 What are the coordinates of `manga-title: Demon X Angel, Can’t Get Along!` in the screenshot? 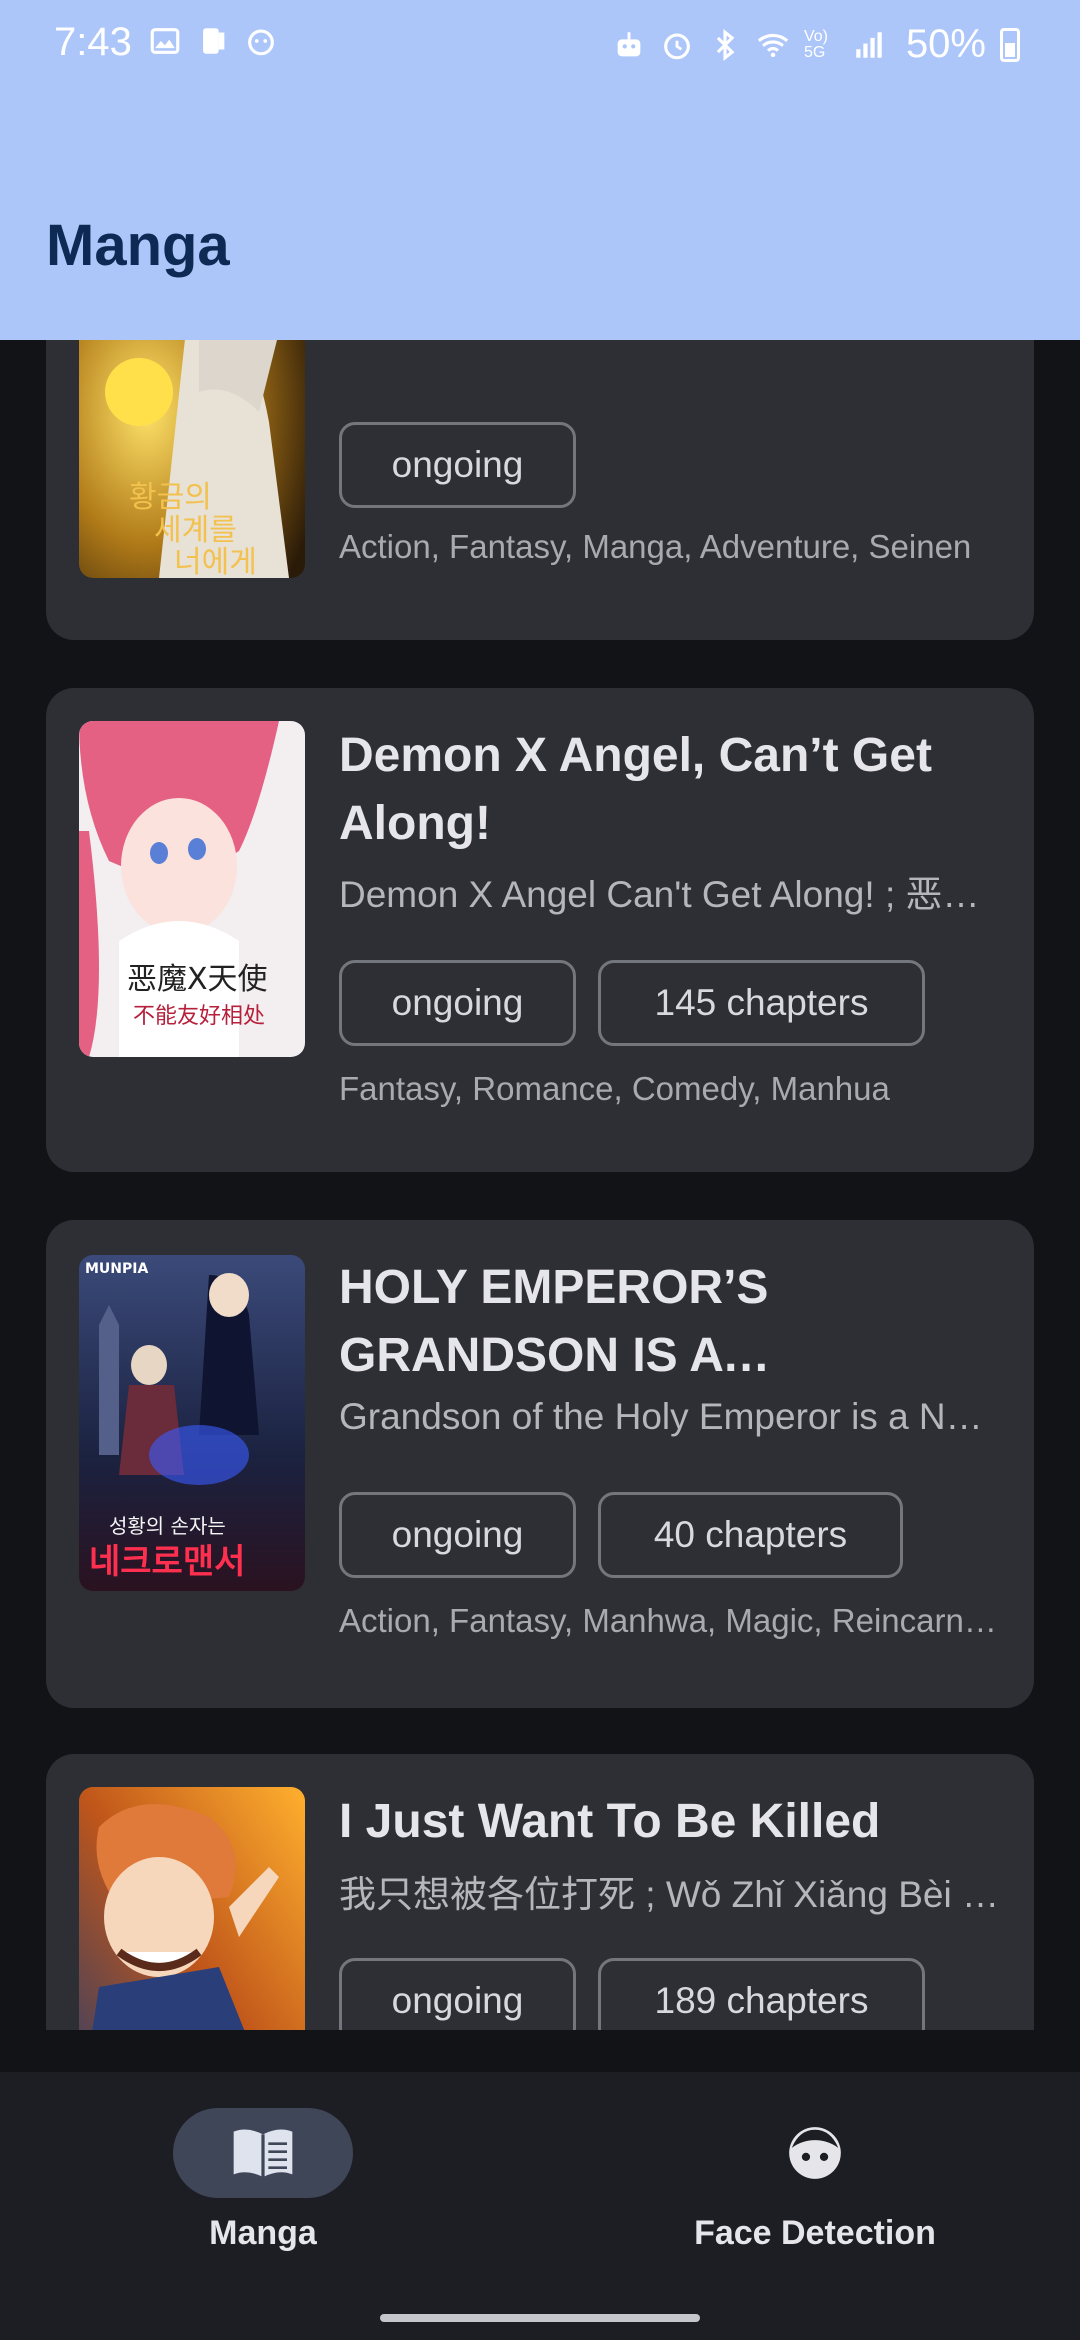 It's located at (635, 789).